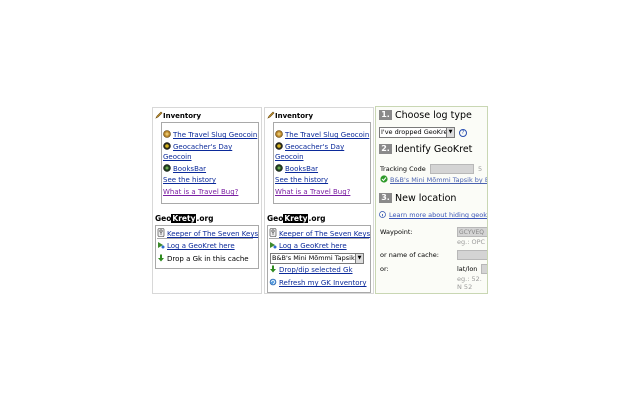  Describe the element at coordinates (452, 169) in the screenshot. I see `tracking-input` at that location.